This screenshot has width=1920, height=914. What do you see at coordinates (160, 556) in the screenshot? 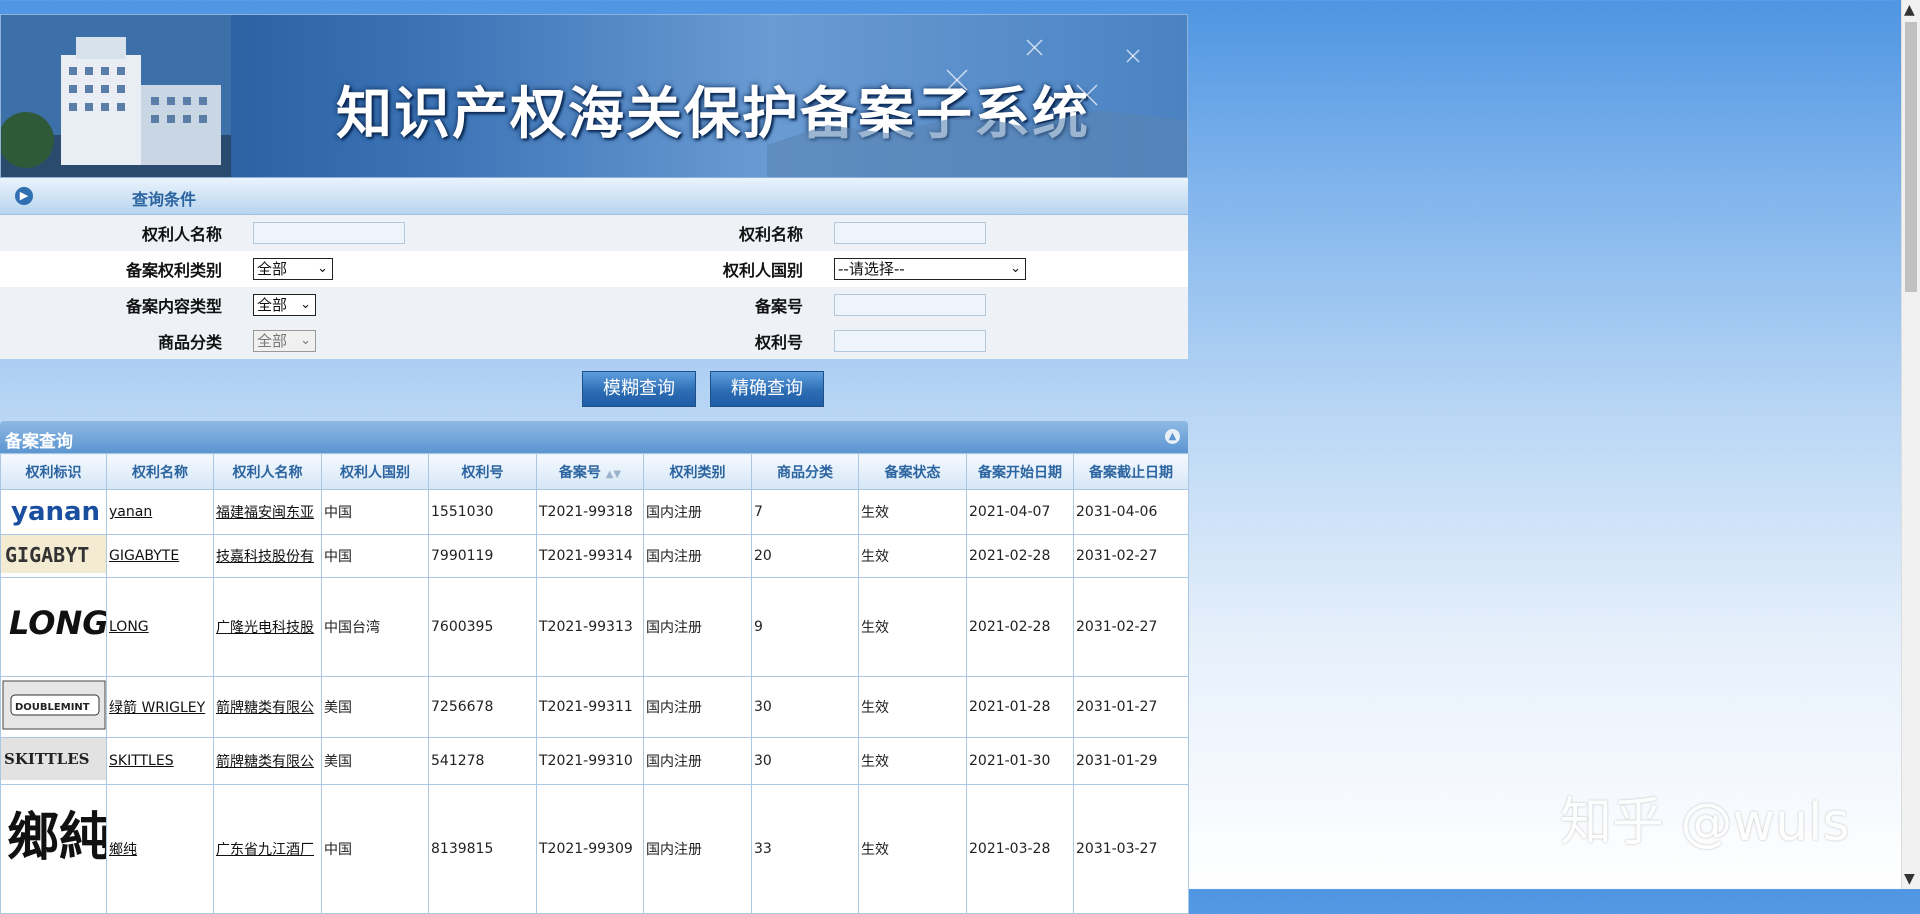
I see `right-name-link: GIGABYTE` at bounding box center [160, 556].